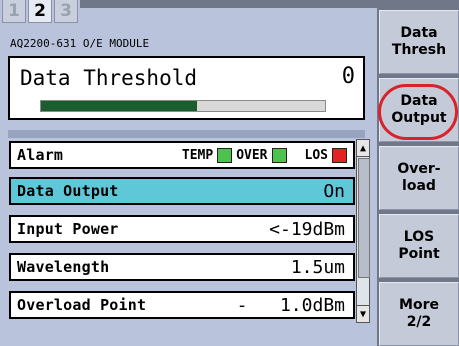 This screenshot has width=459, height=346. What do you see at coordinates (119, 106) in the screenshot?
I see `threshold-bar-fill` at bounding box center [119, 106].